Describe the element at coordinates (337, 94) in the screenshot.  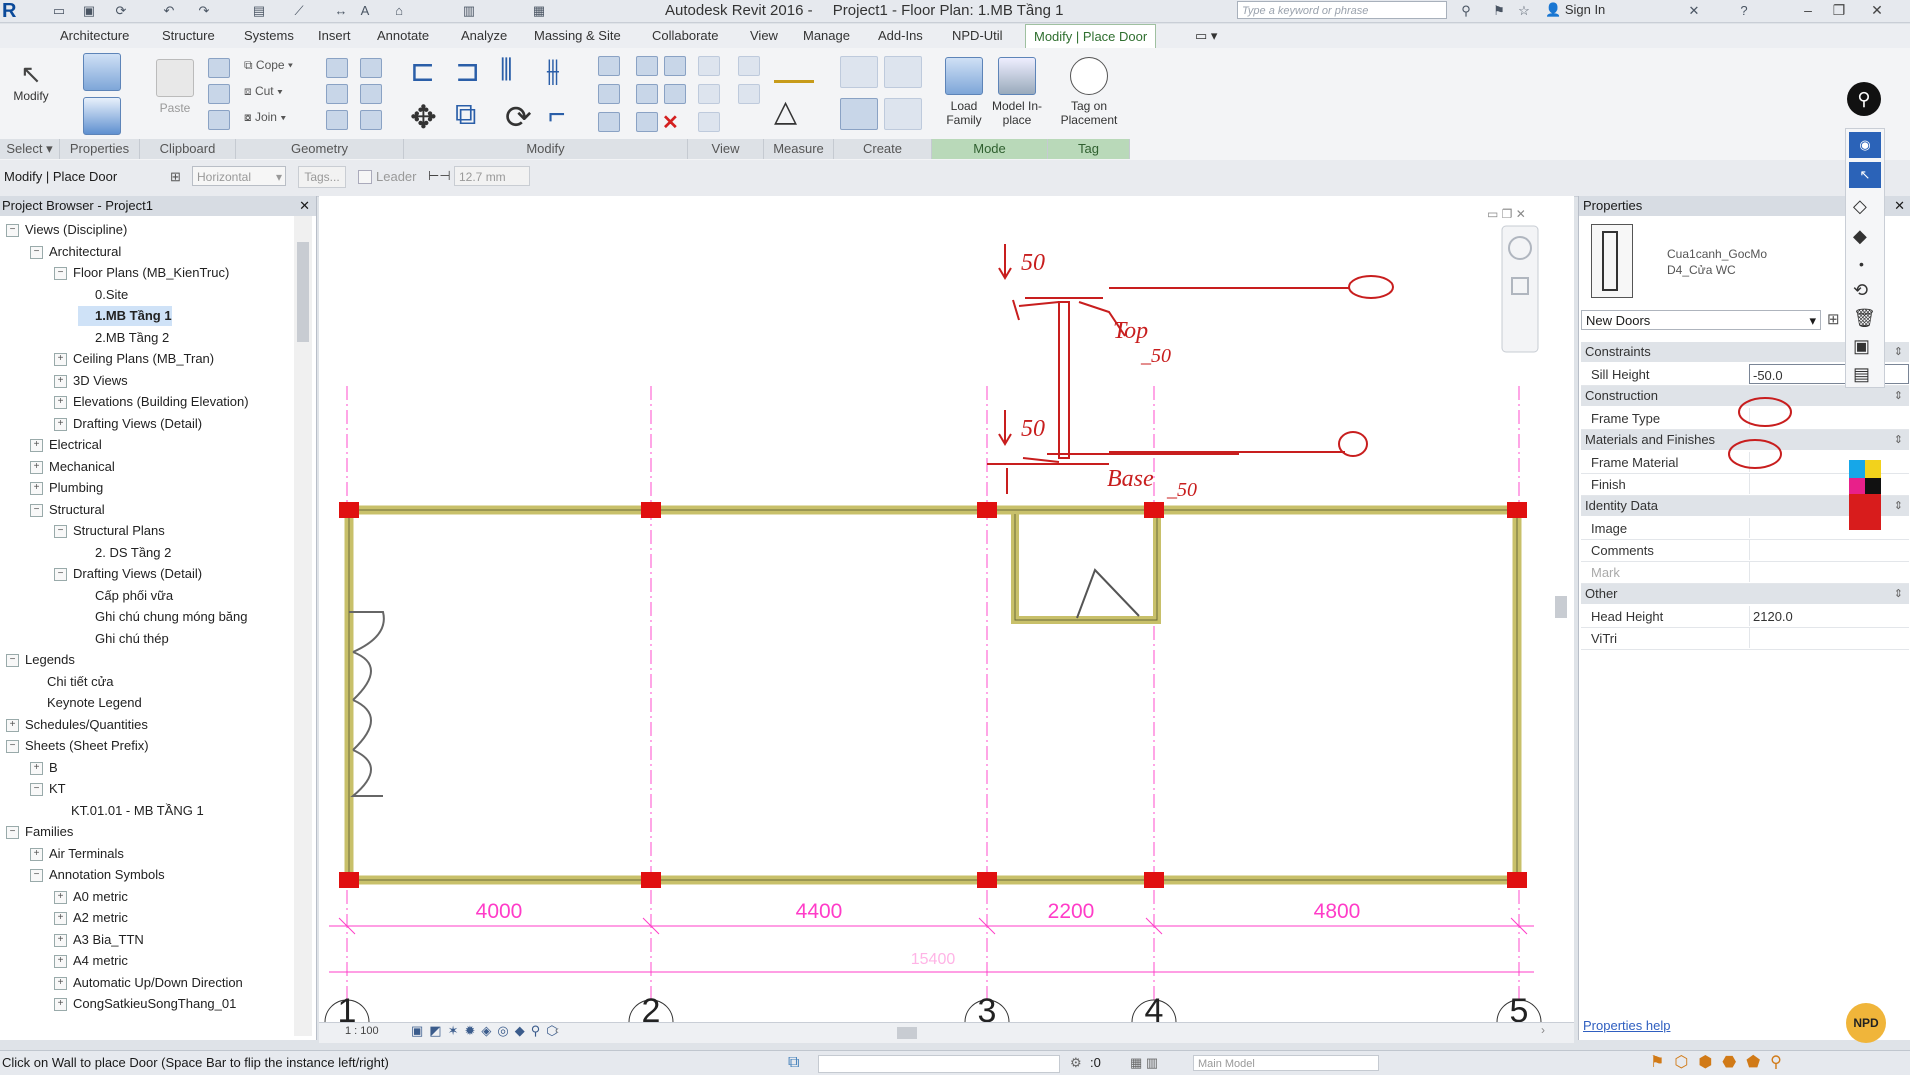
I see `paint-icon` at that location.